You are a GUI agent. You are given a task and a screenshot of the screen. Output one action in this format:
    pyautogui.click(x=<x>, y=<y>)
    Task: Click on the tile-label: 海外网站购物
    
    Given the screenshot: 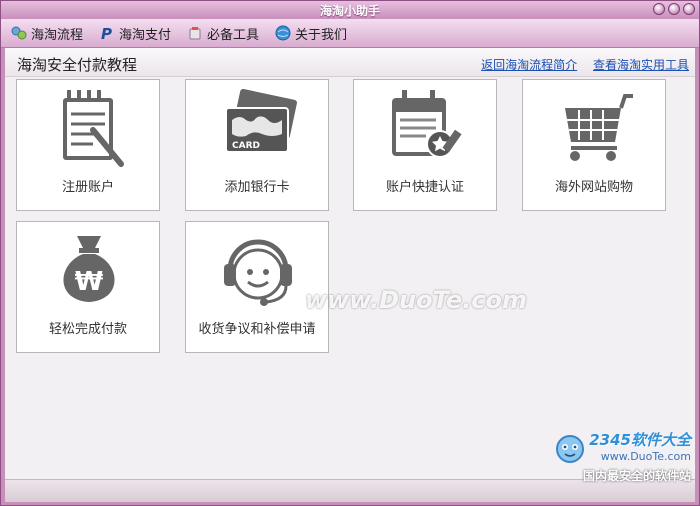 What is the action you would take?
    pyautogui.click(x=593, y=187)
    